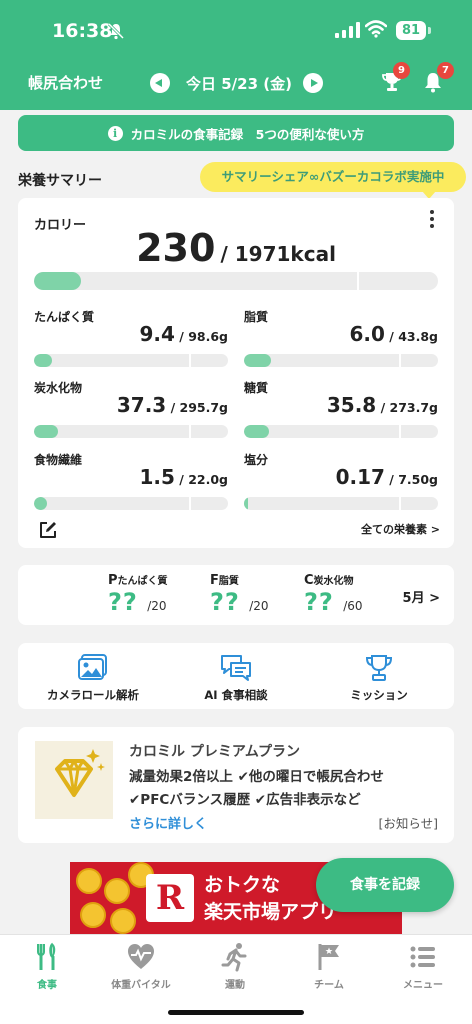  Describe the element at coordinates (333, 180) in the screenshot. I see `promo-bubble: サマリーシェア∞バズーカコラボ実施中` at that location.